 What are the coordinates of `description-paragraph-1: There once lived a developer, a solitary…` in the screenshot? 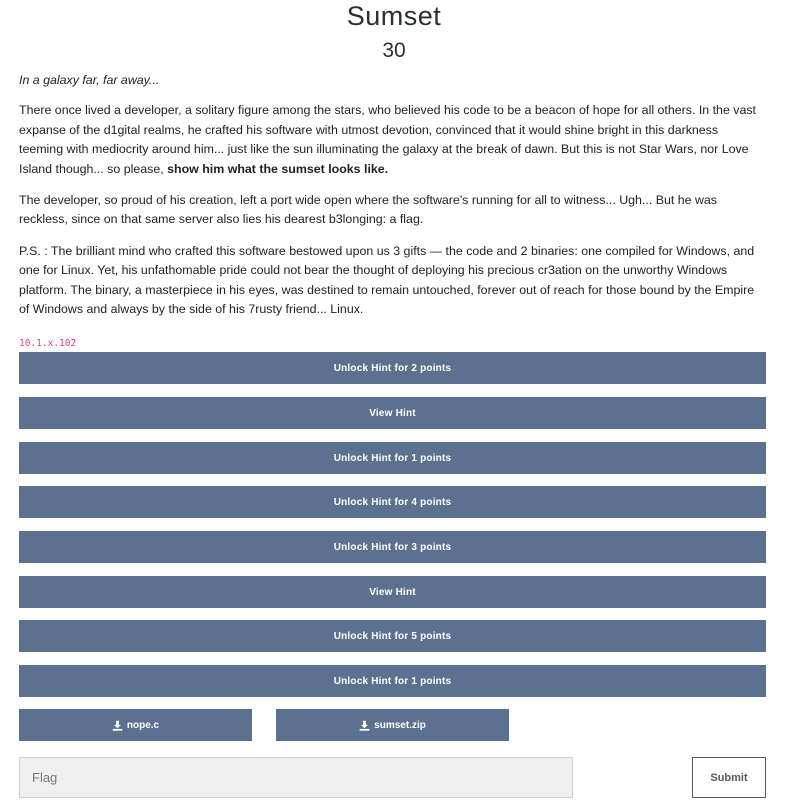 It's located at (390, 140).